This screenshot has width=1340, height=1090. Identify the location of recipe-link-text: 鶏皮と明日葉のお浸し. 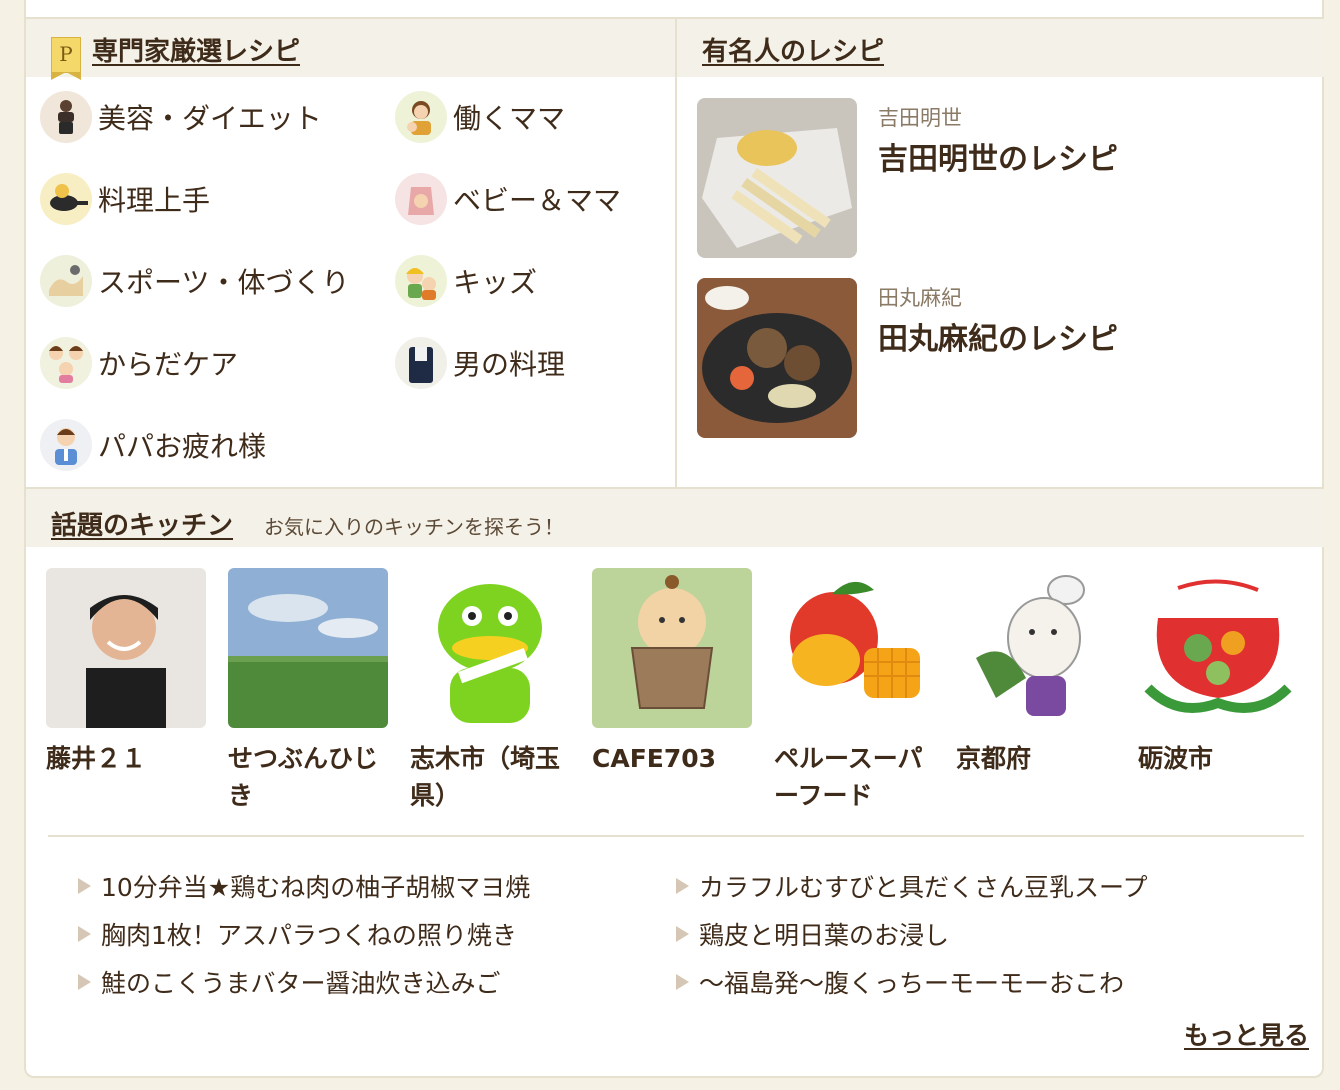
(824, 934).